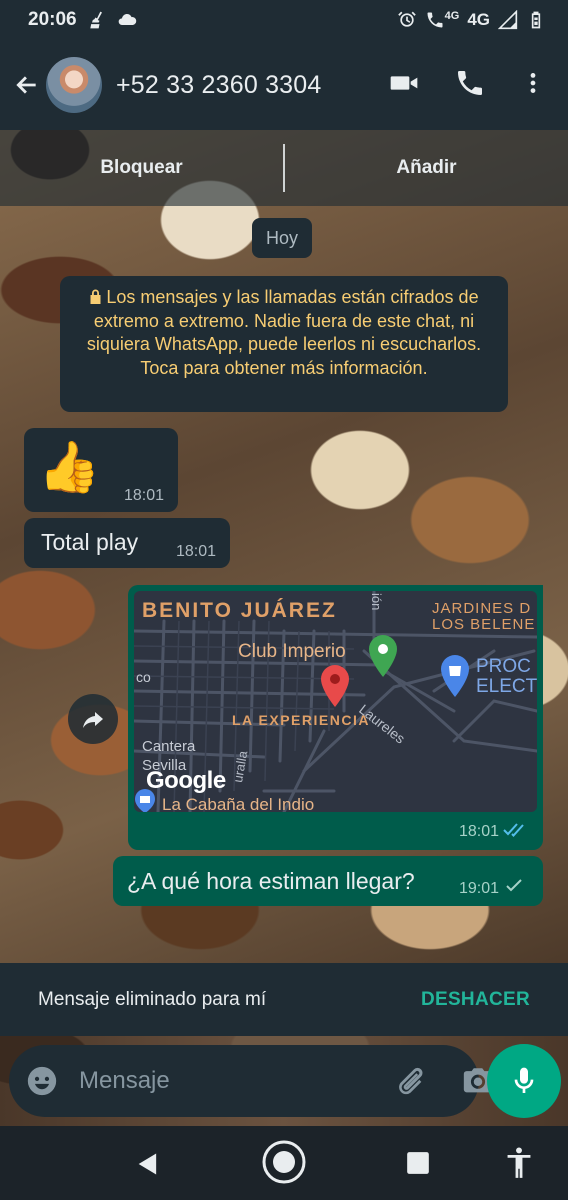  I want to click on wifi-call-icon, so click(435, 20).